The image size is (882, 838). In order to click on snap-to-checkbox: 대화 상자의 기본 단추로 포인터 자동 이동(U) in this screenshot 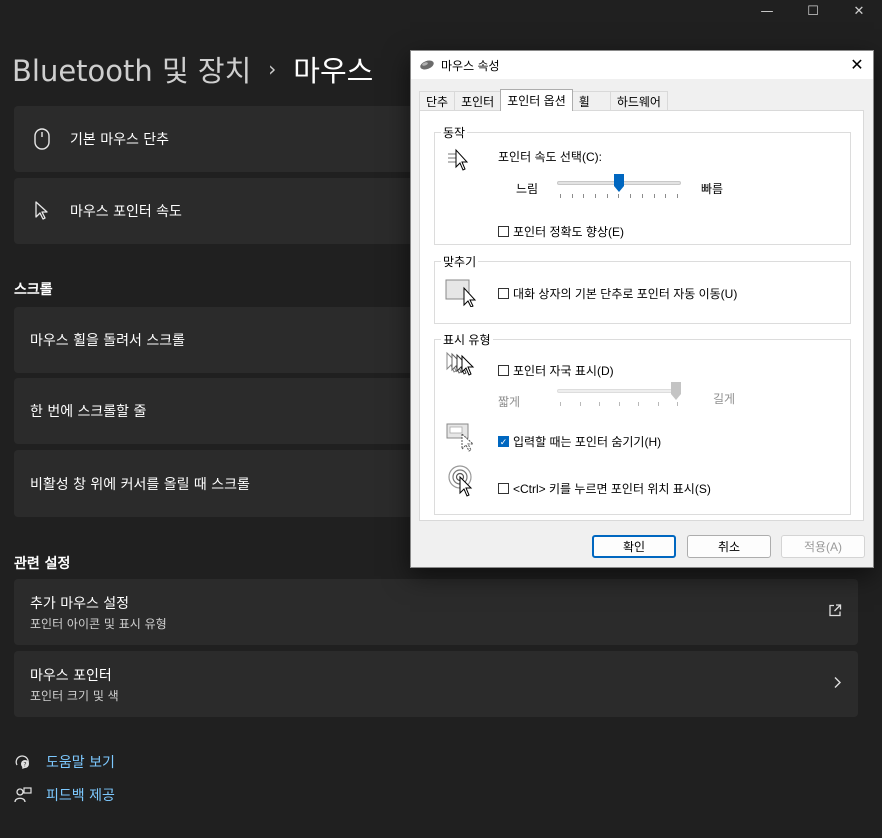, I will do `click(617, 293)`.